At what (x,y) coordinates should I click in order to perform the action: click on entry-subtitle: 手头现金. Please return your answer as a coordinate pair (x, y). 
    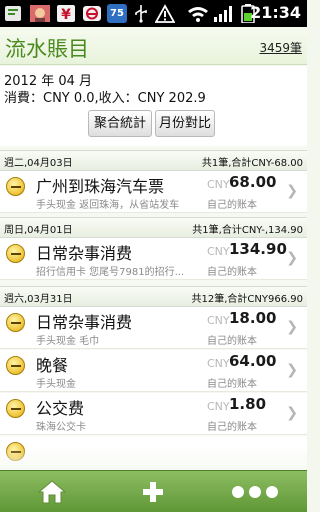
    Looking at the image, I should click on (56, 384).